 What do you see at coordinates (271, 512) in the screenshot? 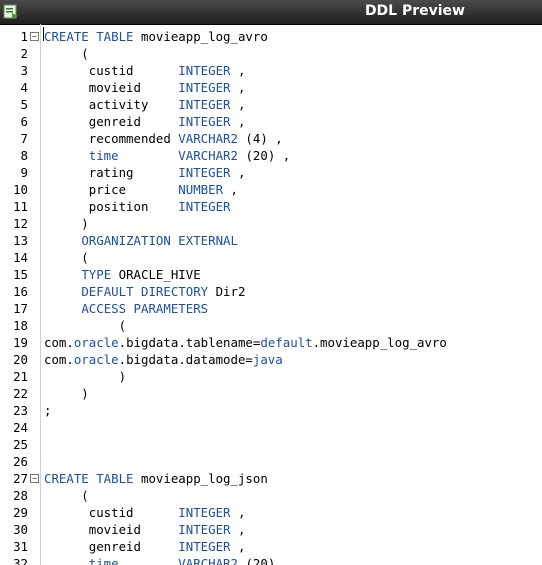
I see `code-line: 29 custid INTEGER ,` at bounding box center [271, 512].